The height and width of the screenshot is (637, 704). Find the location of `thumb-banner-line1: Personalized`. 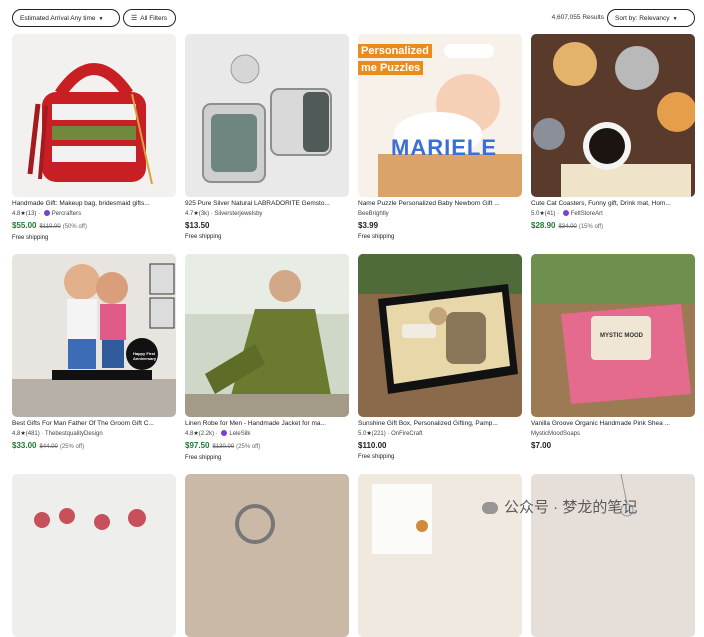

thumb-banner-line1: Personalized is located at coordinates (395, 51).